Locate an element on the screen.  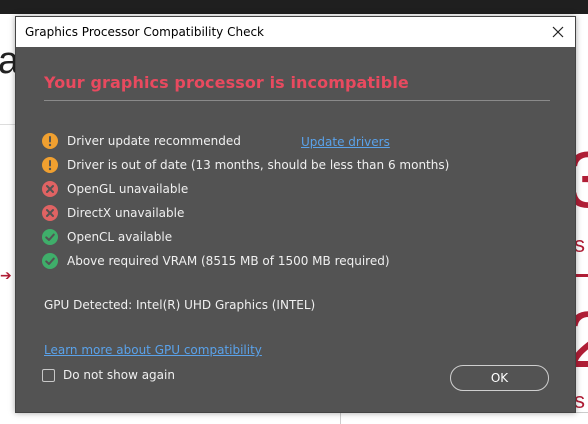
do-not-show-again-option: Do not show again is located at coordinates (108, 375).